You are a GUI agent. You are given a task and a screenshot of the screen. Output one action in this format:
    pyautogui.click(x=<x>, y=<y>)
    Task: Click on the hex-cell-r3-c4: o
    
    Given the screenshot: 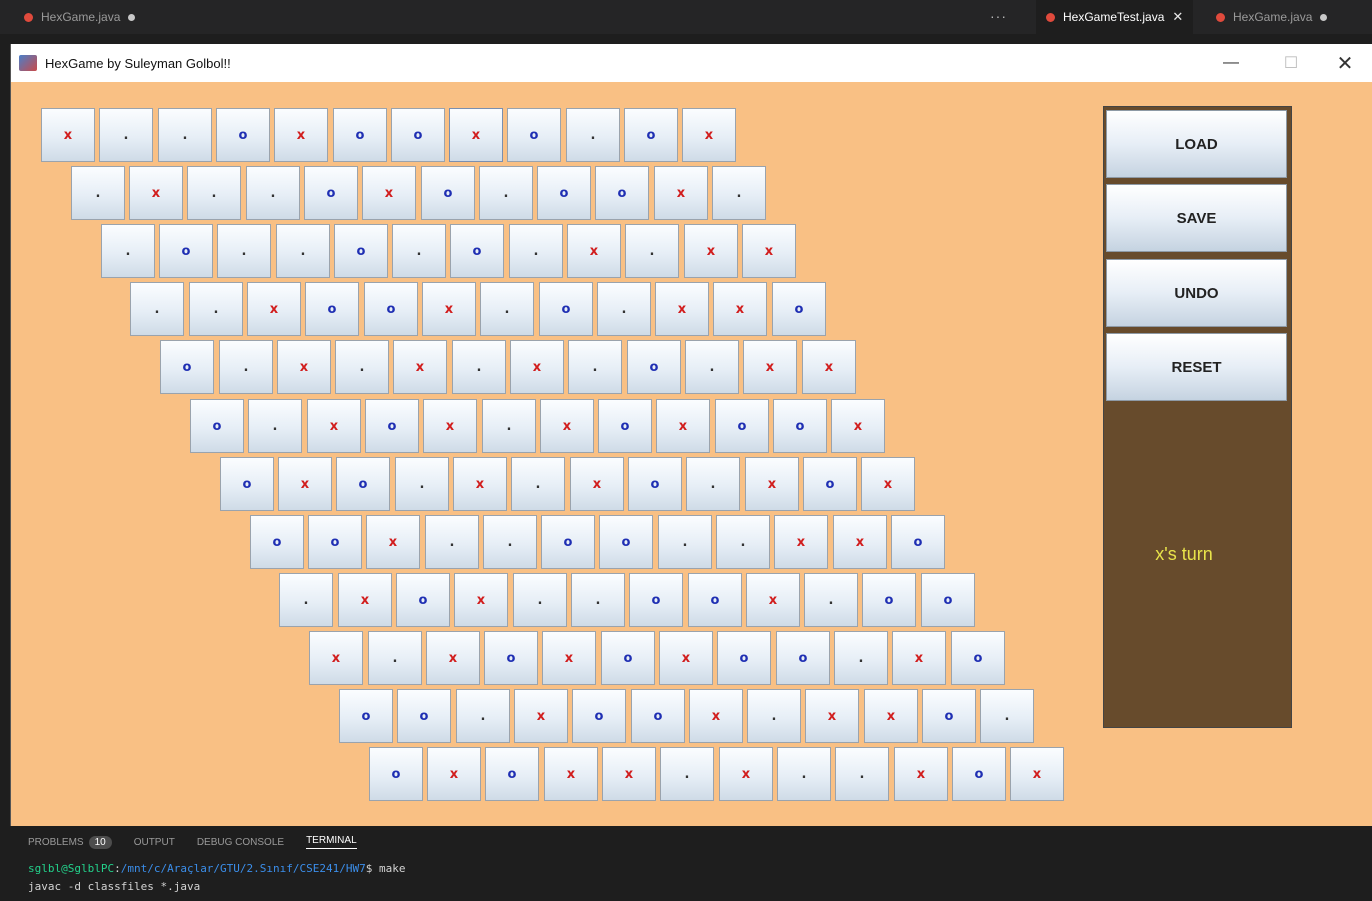 What is the action you would take?
    pyautogui.click(x=391, y=309)
    